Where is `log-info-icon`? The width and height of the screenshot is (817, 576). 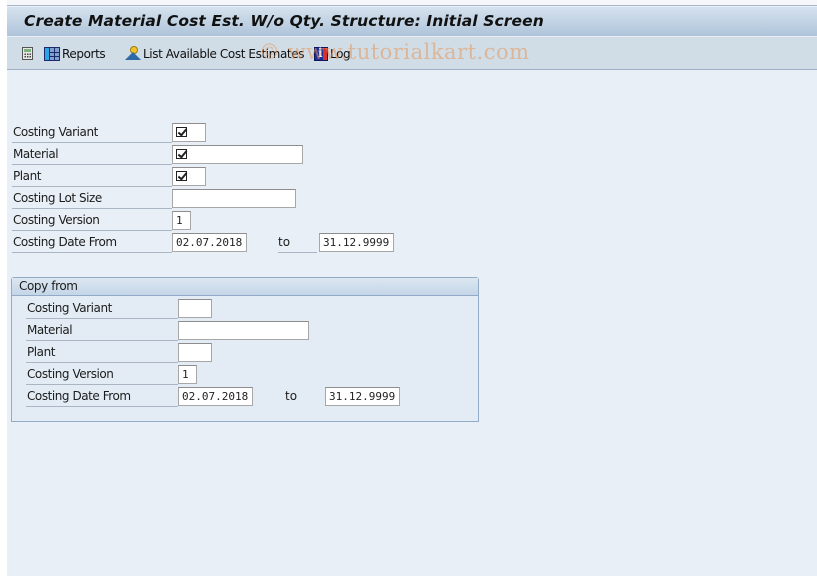 log-info-icon is located at coordinates (321, 53).